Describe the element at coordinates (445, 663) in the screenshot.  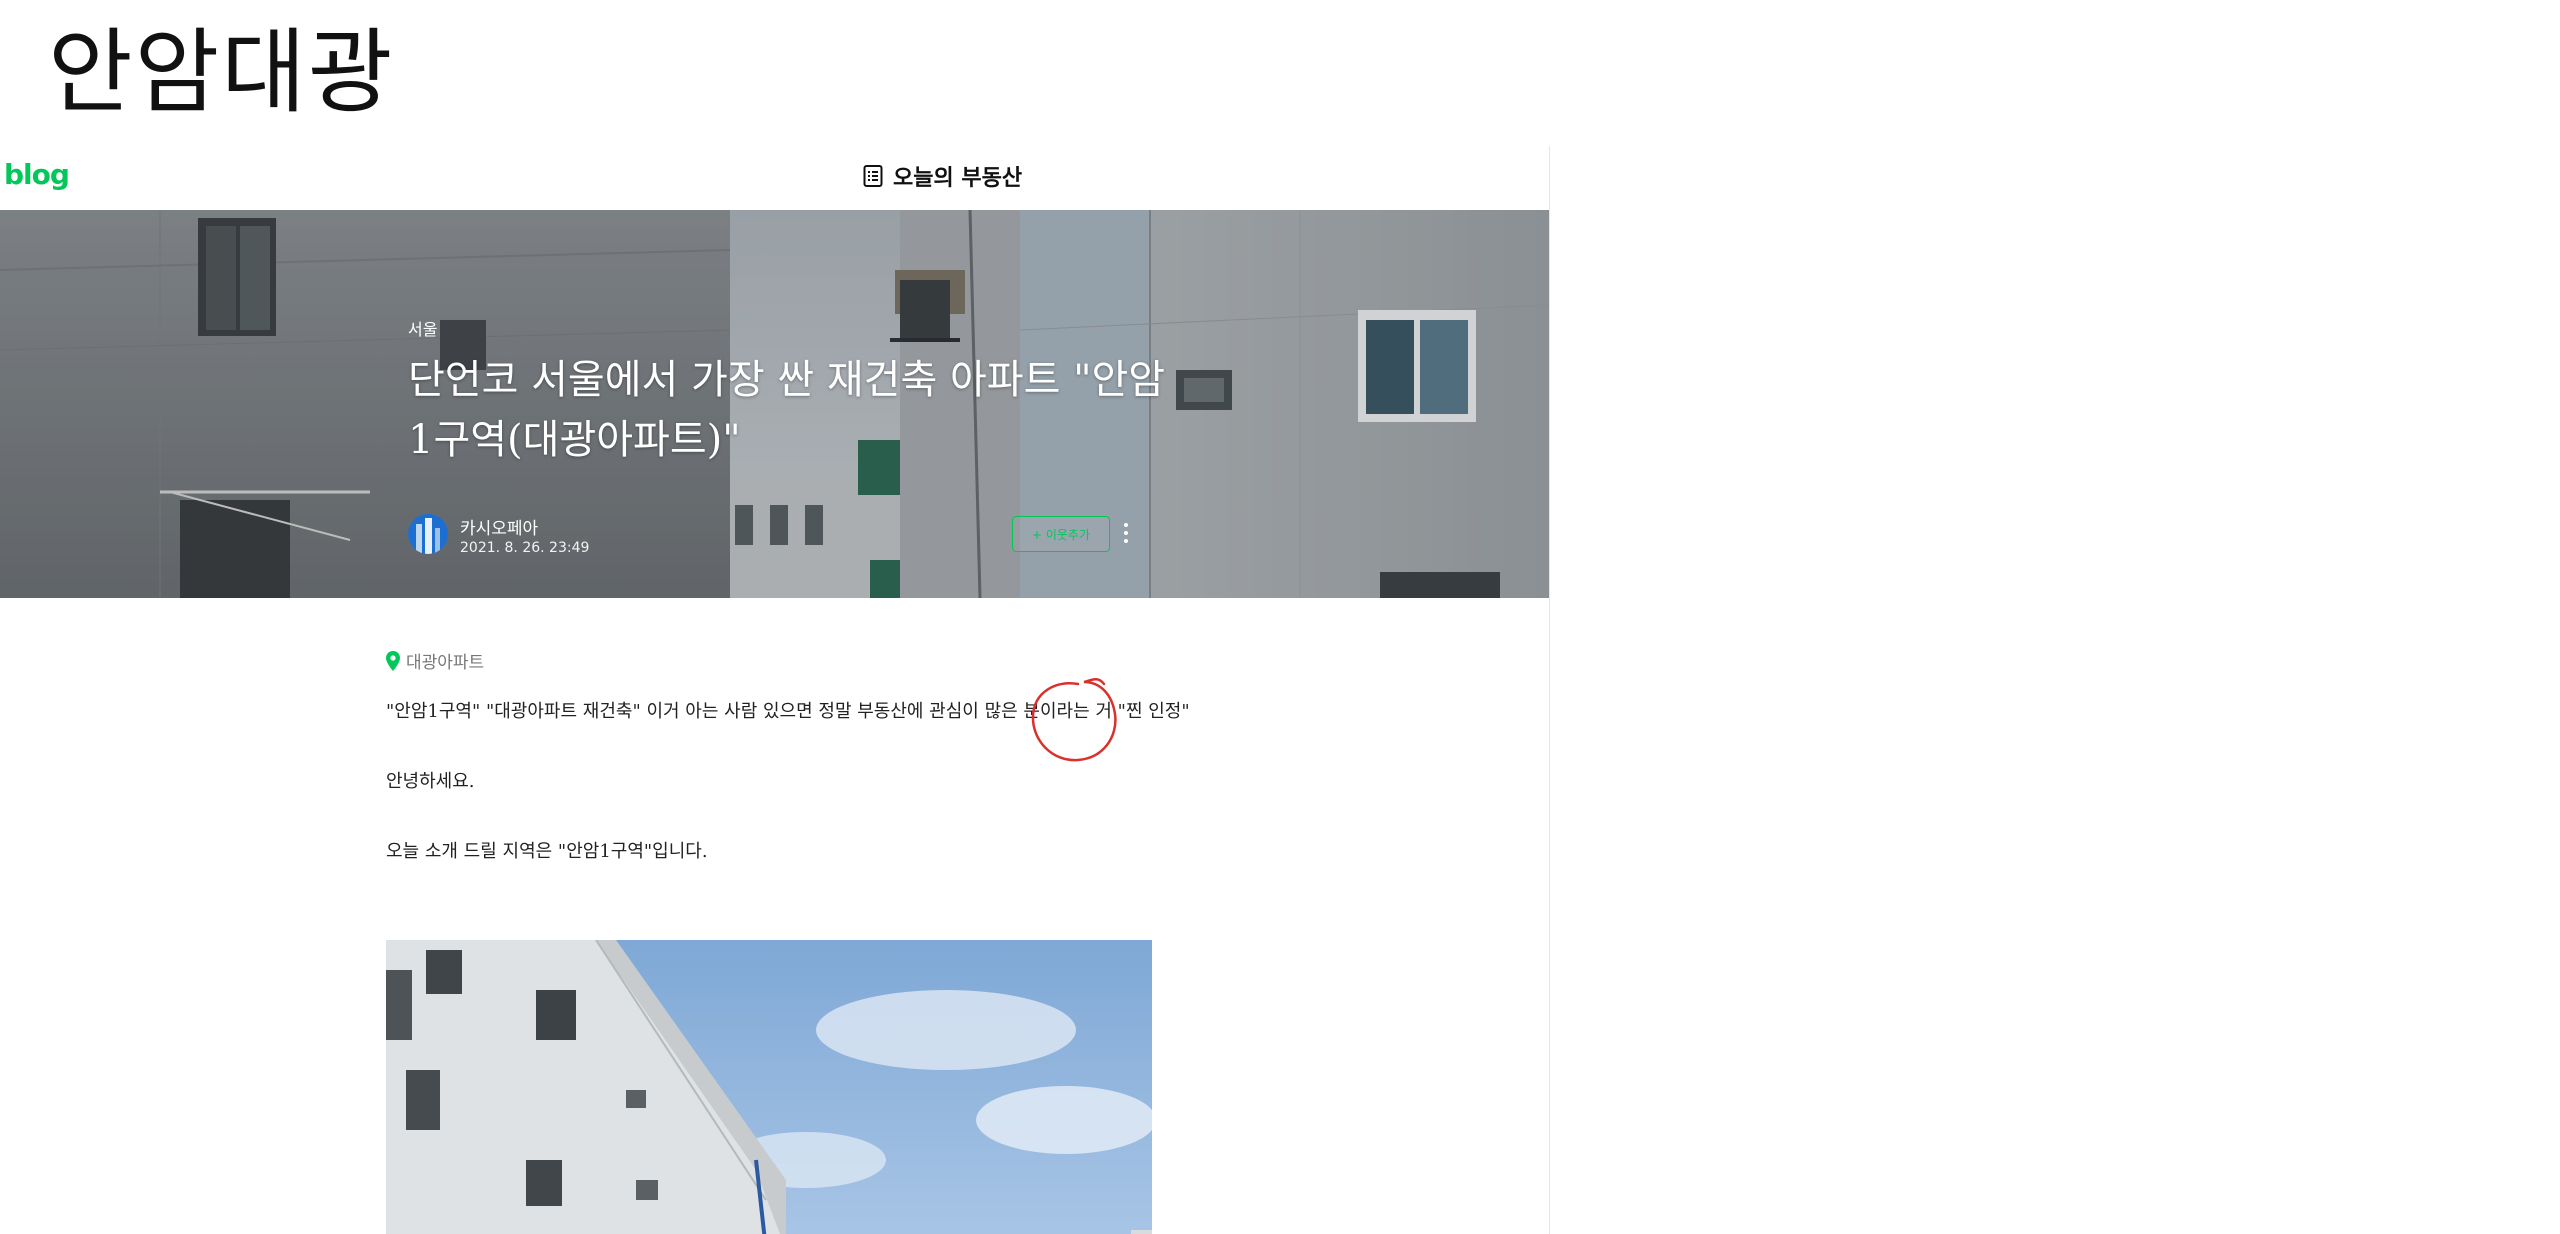
I see `place-name: 대광아파트` at that location.